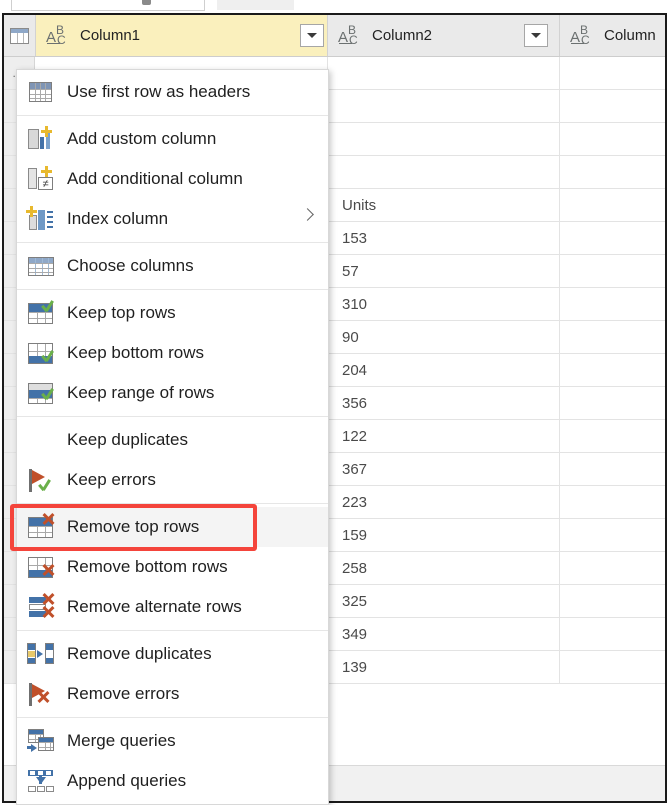 This screenshot has width=669, height=805. Describe the element at coordinates (127, 780) in the screenshot. I see `menu-item-label: Append queries` at that location.